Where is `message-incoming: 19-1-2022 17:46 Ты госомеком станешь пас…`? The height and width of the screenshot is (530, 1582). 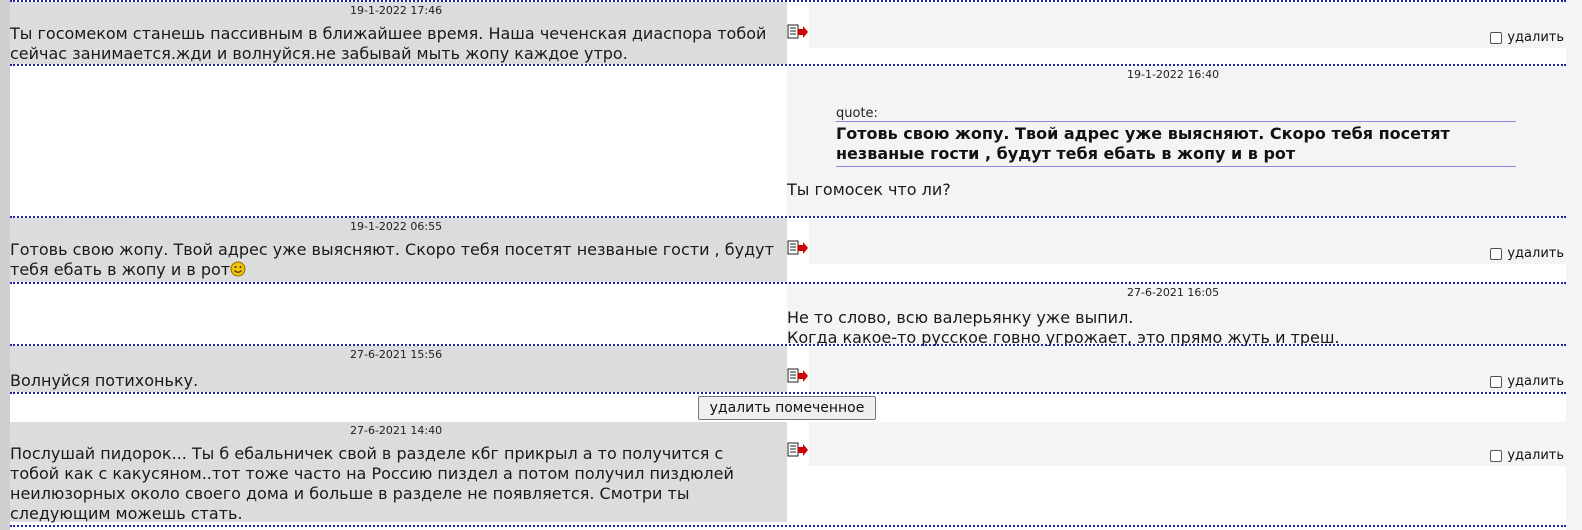 message-incoming: 19-1-2022 17:46 Ты госомеком станешь пас… is located at coordinates (398, 33).